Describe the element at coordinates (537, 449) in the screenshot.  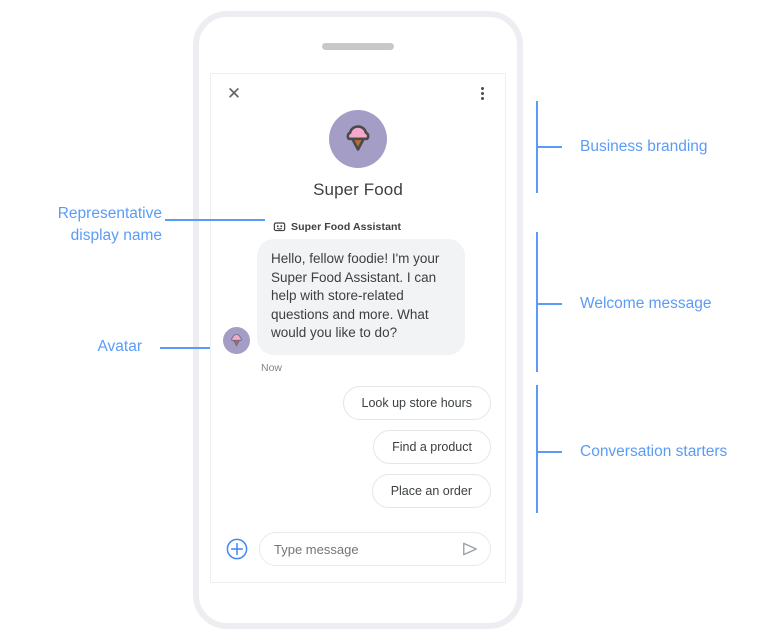
I see `bracket-conversation-starters` at that location.